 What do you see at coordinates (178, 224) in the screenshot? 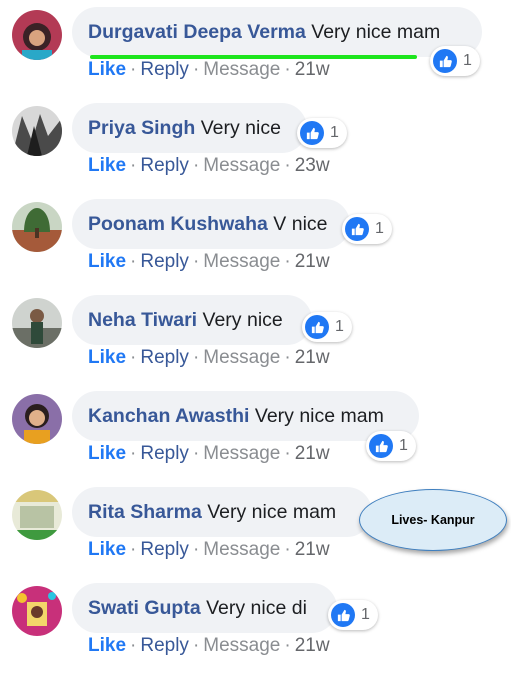
I see `comment-author: Poonam Kushwaha` at bounding box center [178, 224].